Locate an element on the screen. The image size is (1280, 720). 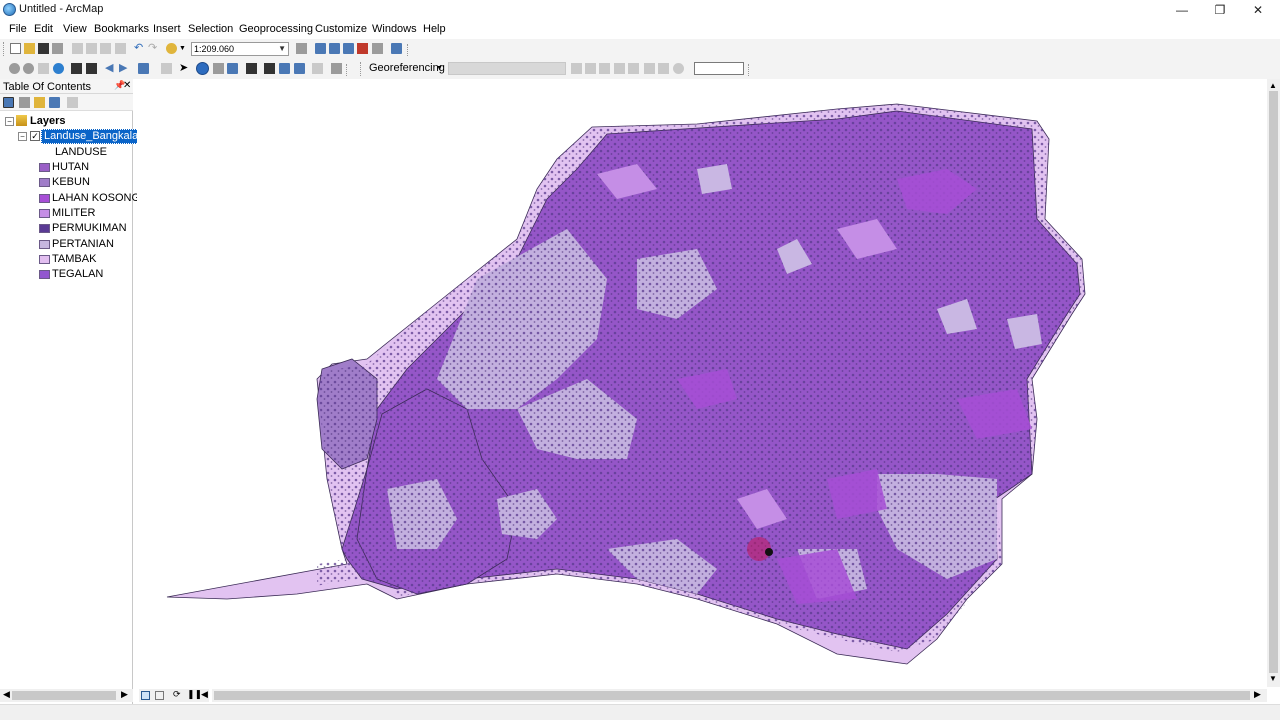
add-data-dropdown-icon: ▼ is located at coordinates (182, 48).